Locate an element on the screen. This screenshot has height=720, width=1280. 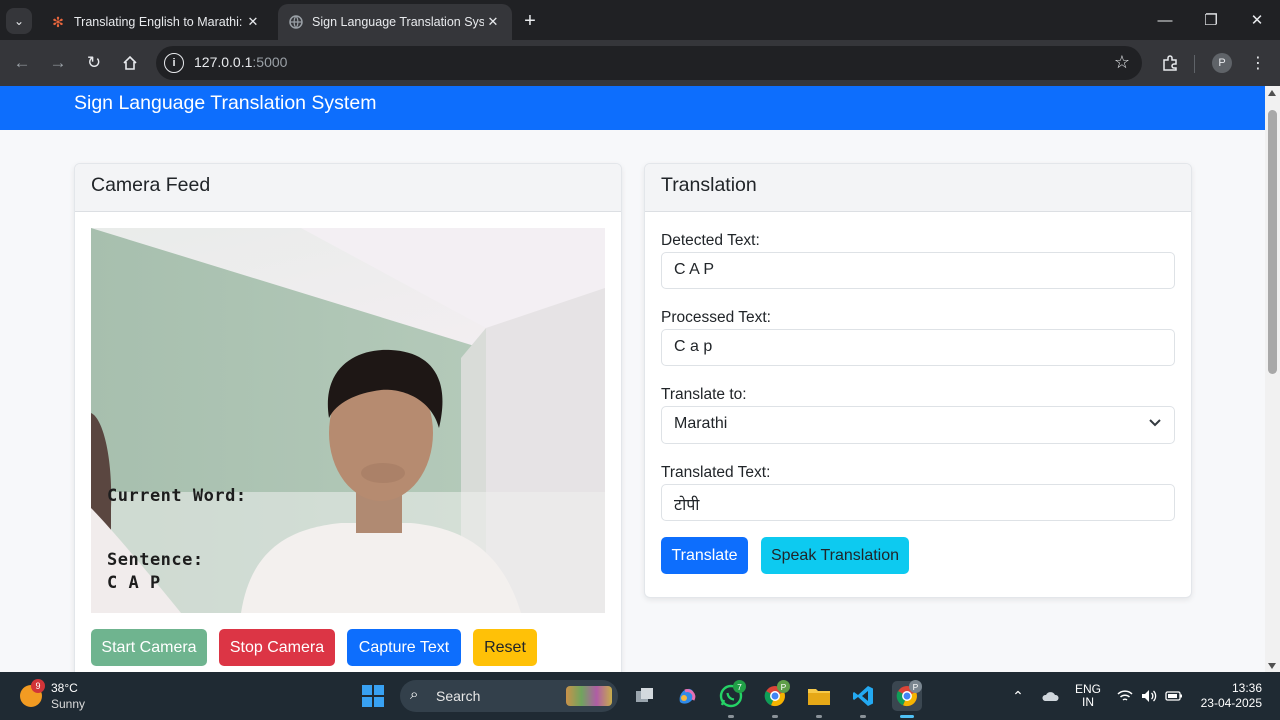
translated-text-field: टोपी is located at coordinates (918, 502).